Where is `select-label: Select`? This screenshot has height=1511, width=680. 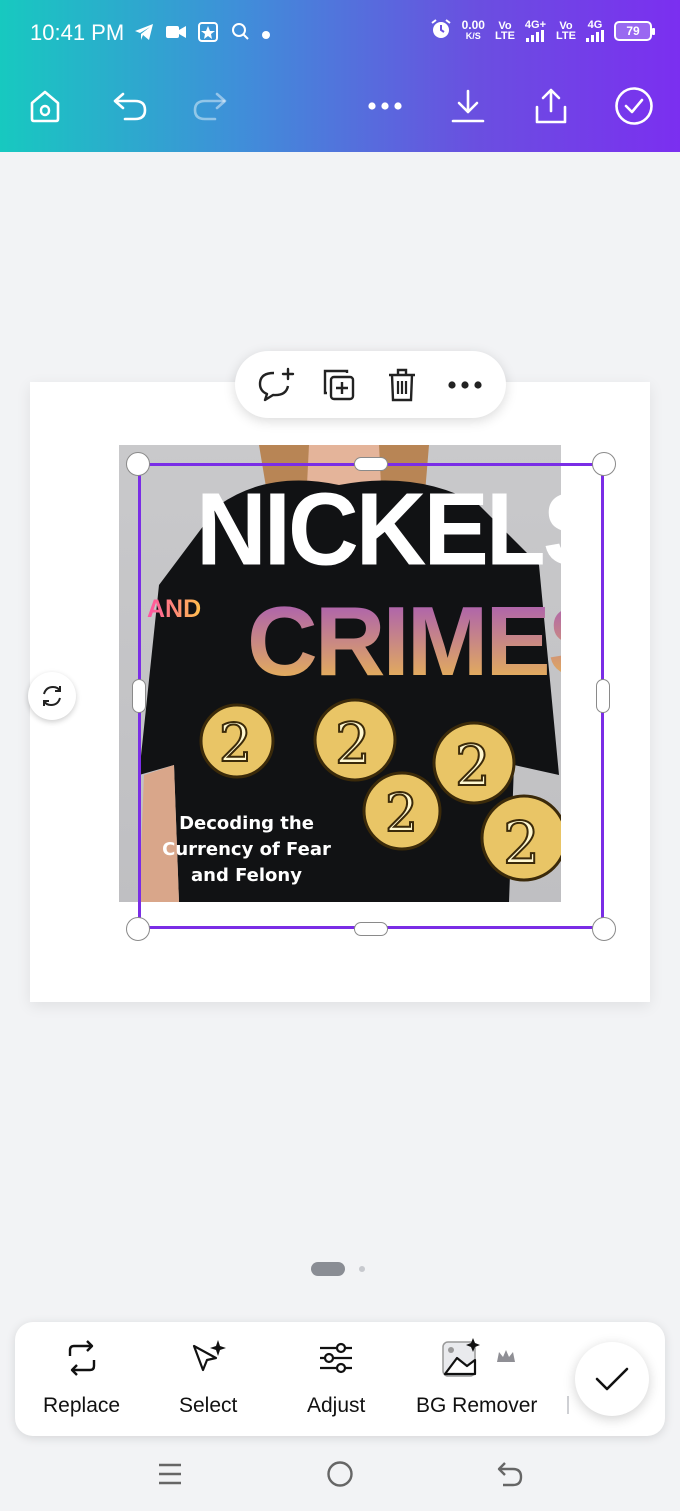
select-label: Select is located at coordinates (208, 1405).